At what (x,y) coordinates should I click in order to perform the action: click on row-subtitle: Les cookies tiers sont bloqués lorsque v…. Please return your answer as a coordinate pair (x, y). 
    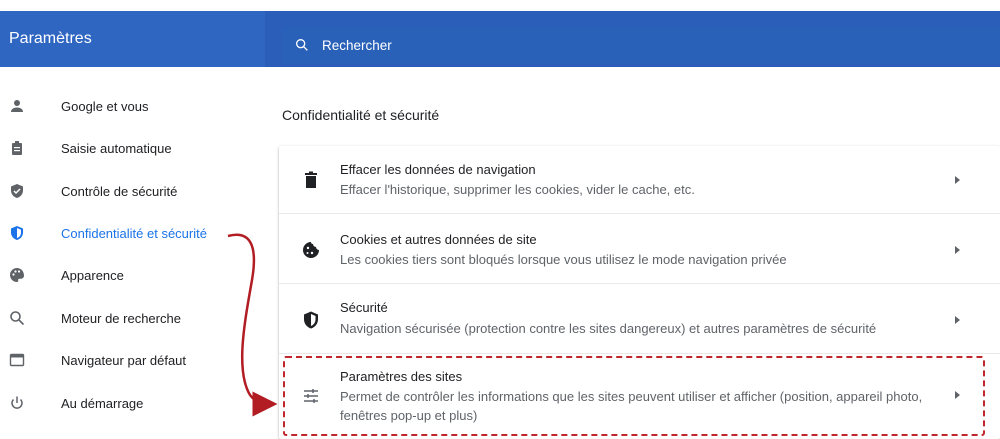
    Looking at the image, I should click on (563, 259).